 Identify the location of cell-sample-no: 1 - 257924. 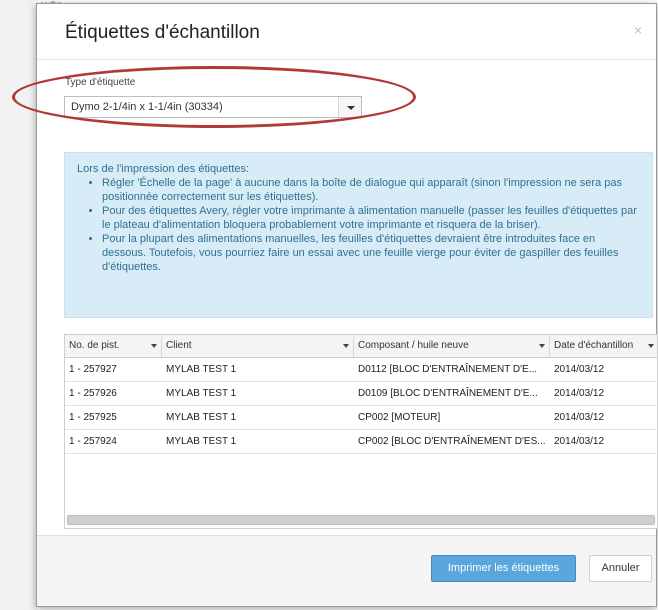
(93, 441).